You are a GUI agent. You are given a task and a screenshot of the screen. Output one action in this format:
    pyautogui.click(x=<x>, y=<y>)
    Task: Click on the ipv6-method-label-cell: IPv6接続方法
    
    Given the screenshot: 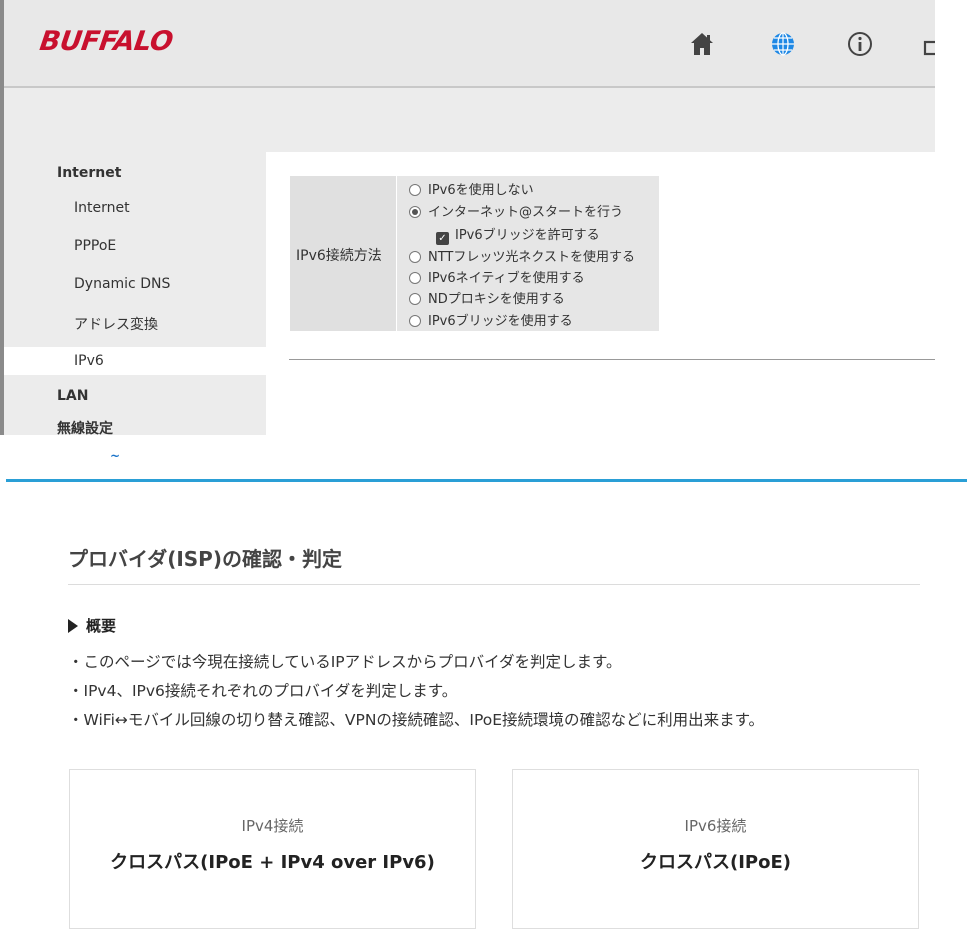 What is the action you would take?
    pyautogui.click(x=343, y=253)
    